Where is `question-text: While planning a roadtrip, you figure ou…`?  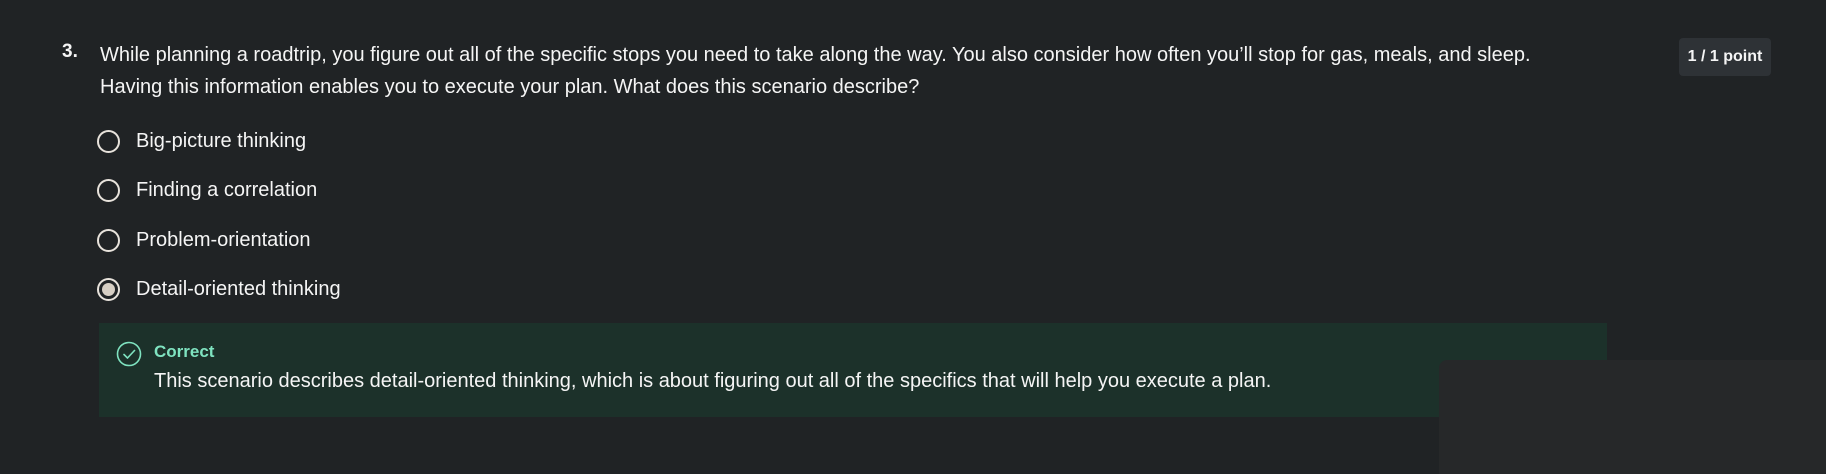
question-text: While planning a roadtrip, you figure ou… is located at coordinates (885, 71).